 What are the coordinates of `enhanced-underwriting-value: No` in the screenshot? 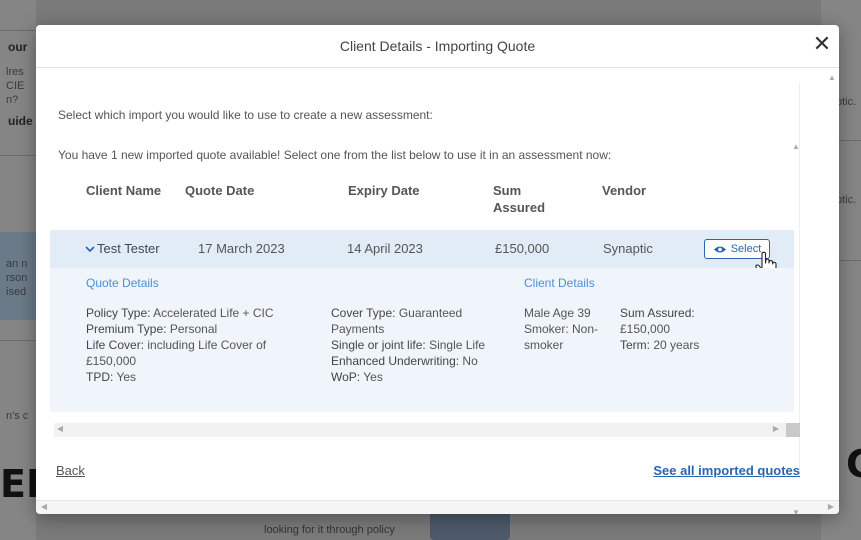 It's located at (470, 361).